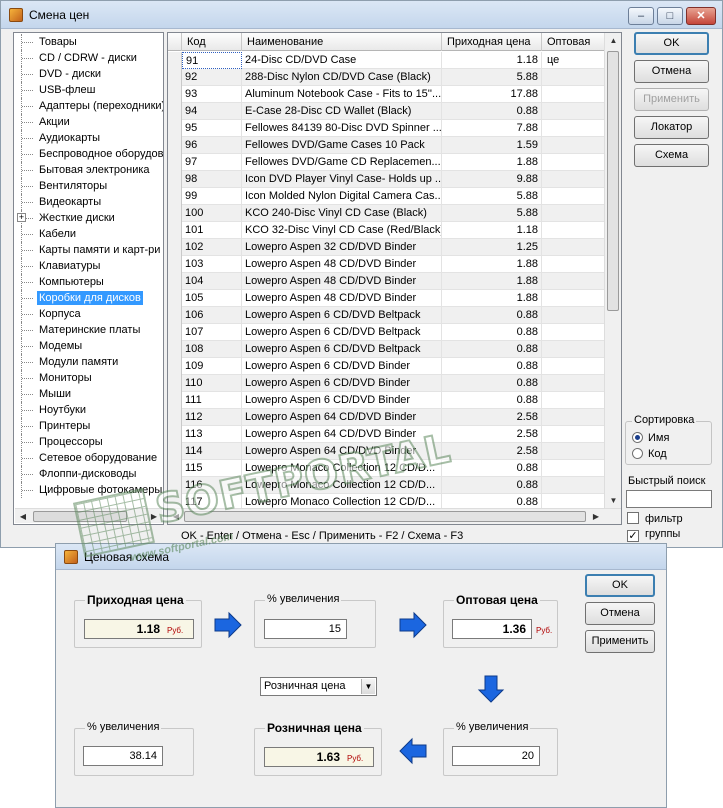  I want to click on tree-item: Модемы, so click(88, 346).